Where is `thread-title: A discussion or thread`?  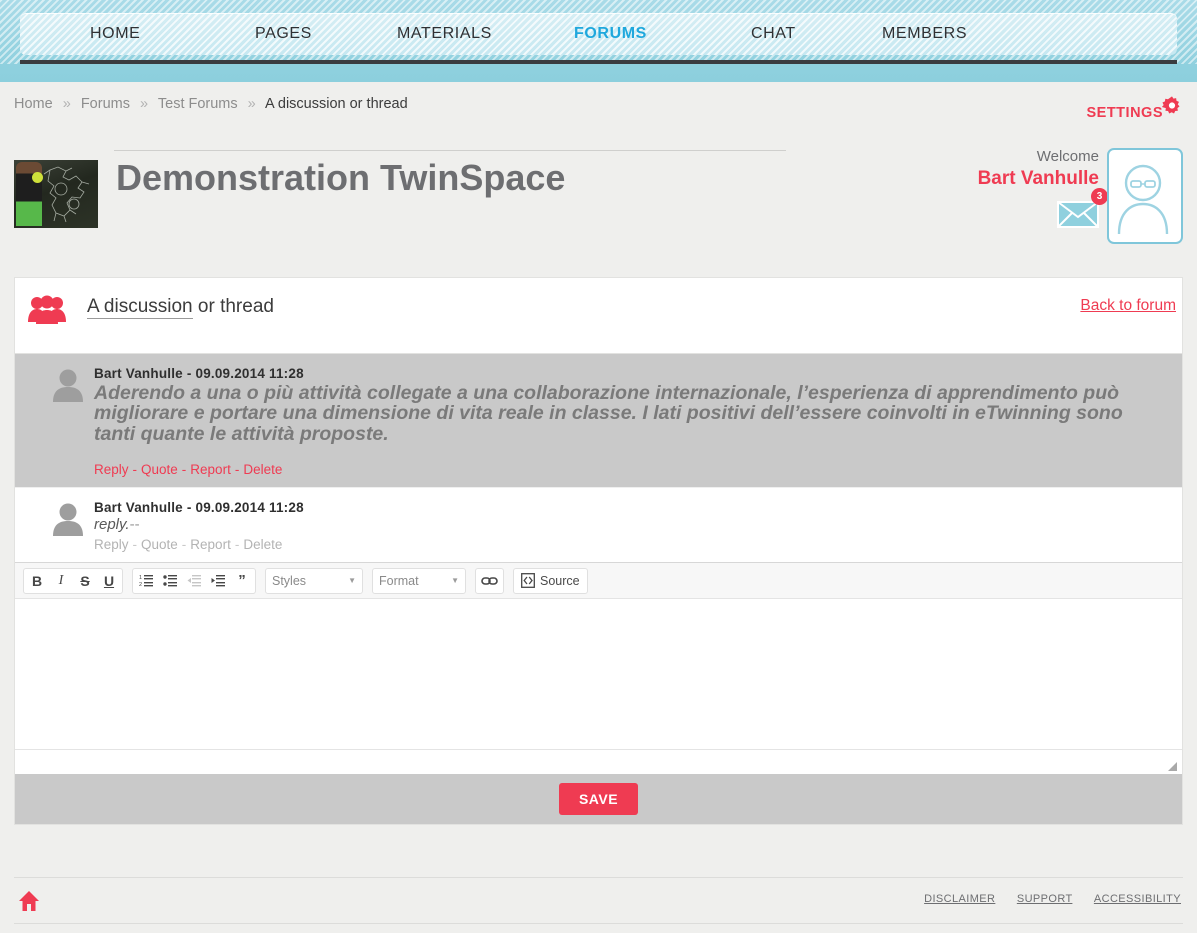 thread-title: A discussion or thread is located at coordinates (180, 307).